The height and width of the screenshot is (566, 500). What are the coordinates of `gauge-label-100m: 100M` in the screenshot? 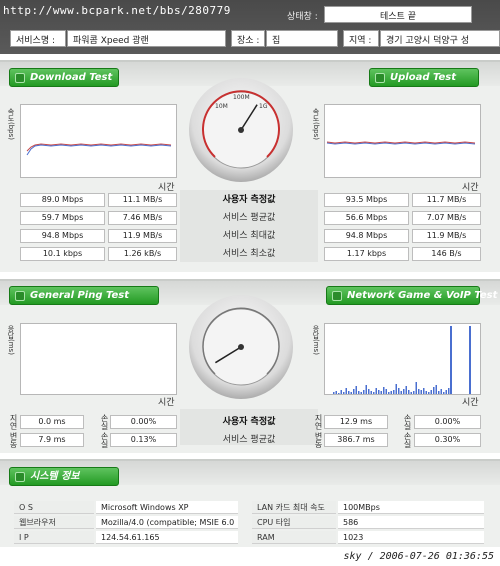 It's located at (241, 97).